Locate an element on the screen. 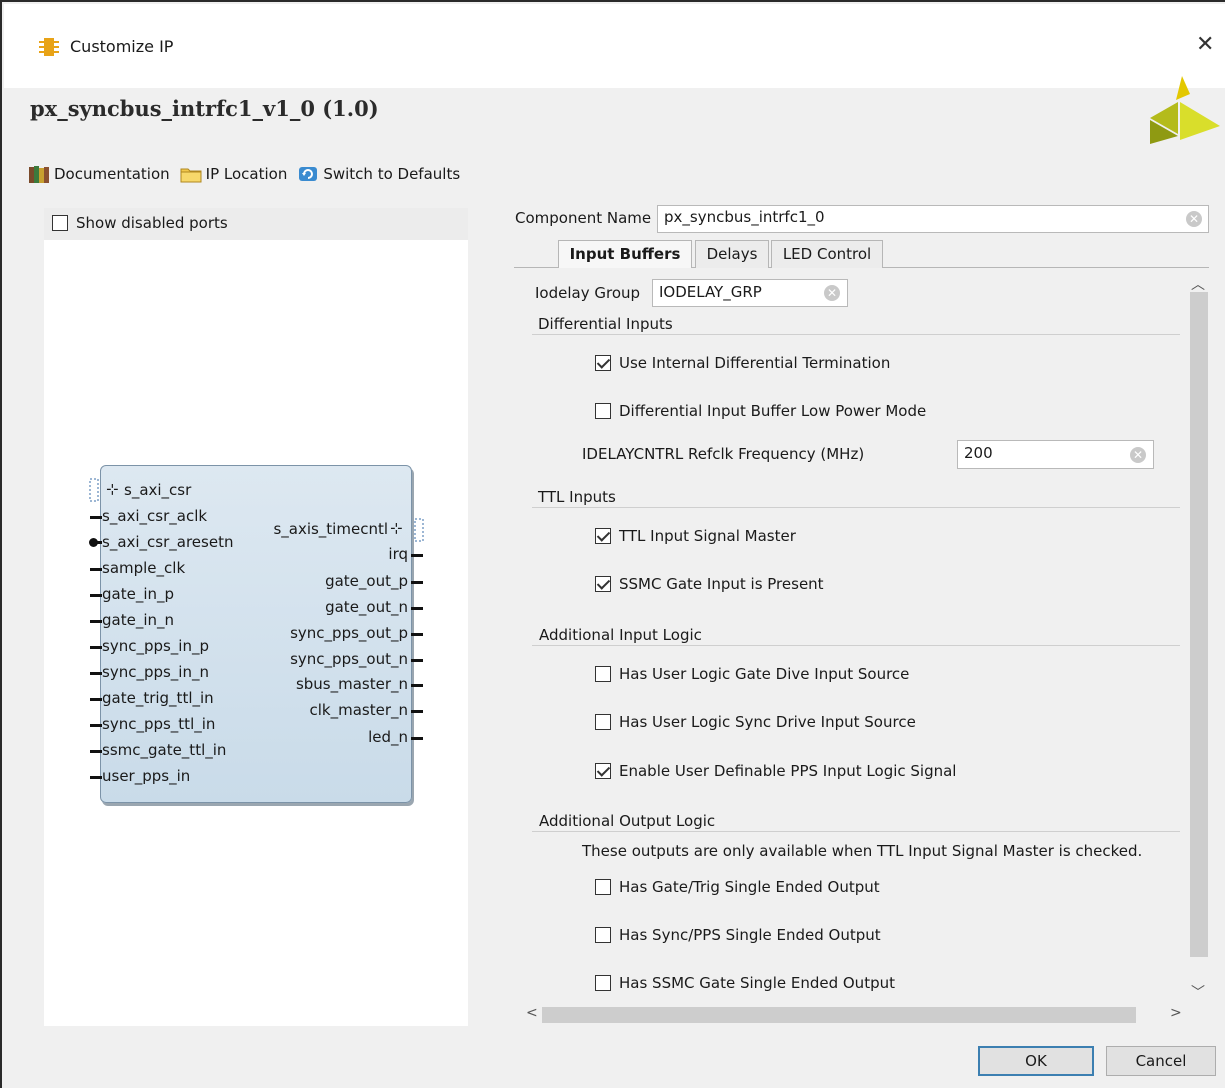  documentation-button: Documentation is located at coordinates (99, 174).